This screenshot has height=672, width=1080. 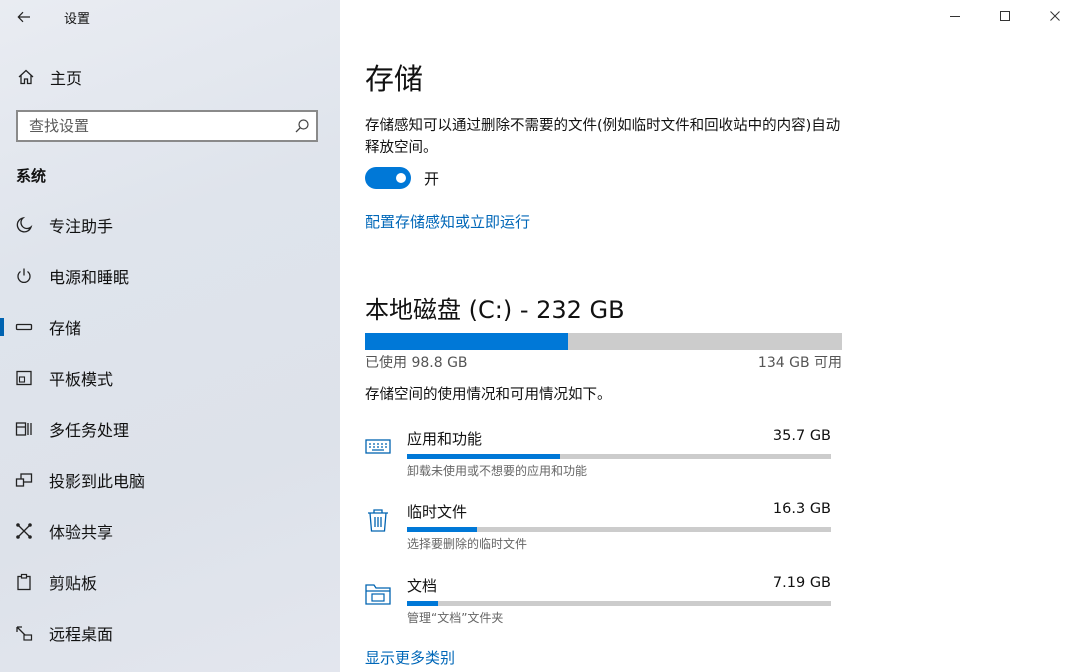 What do you see at coordinates (801, 436) in the screenshot?
I see `category-size: 35.7 GB` at bounding box center [801, 436].